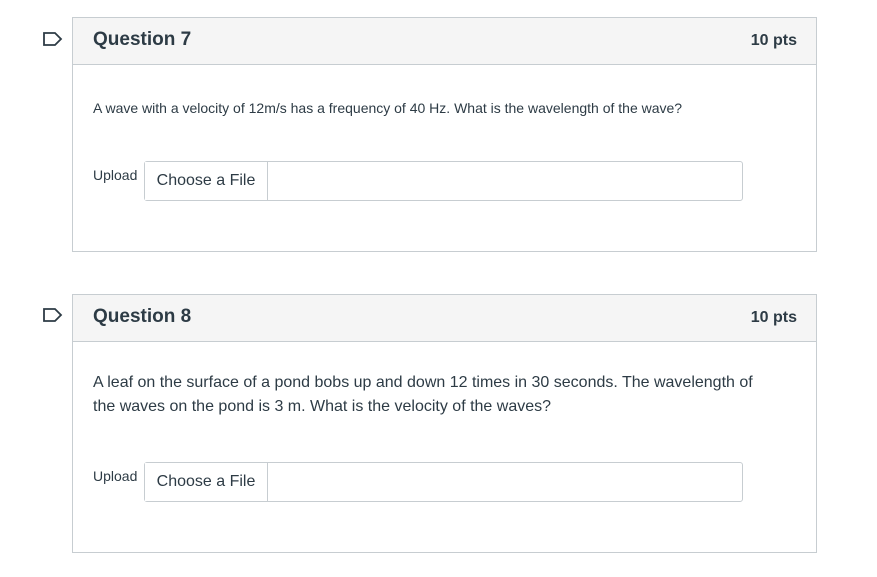  What do you see at coordinates (444, 318) in the screenshot?
I see `question-header: Question 8 10 pts` at bounding box center [444, 318].